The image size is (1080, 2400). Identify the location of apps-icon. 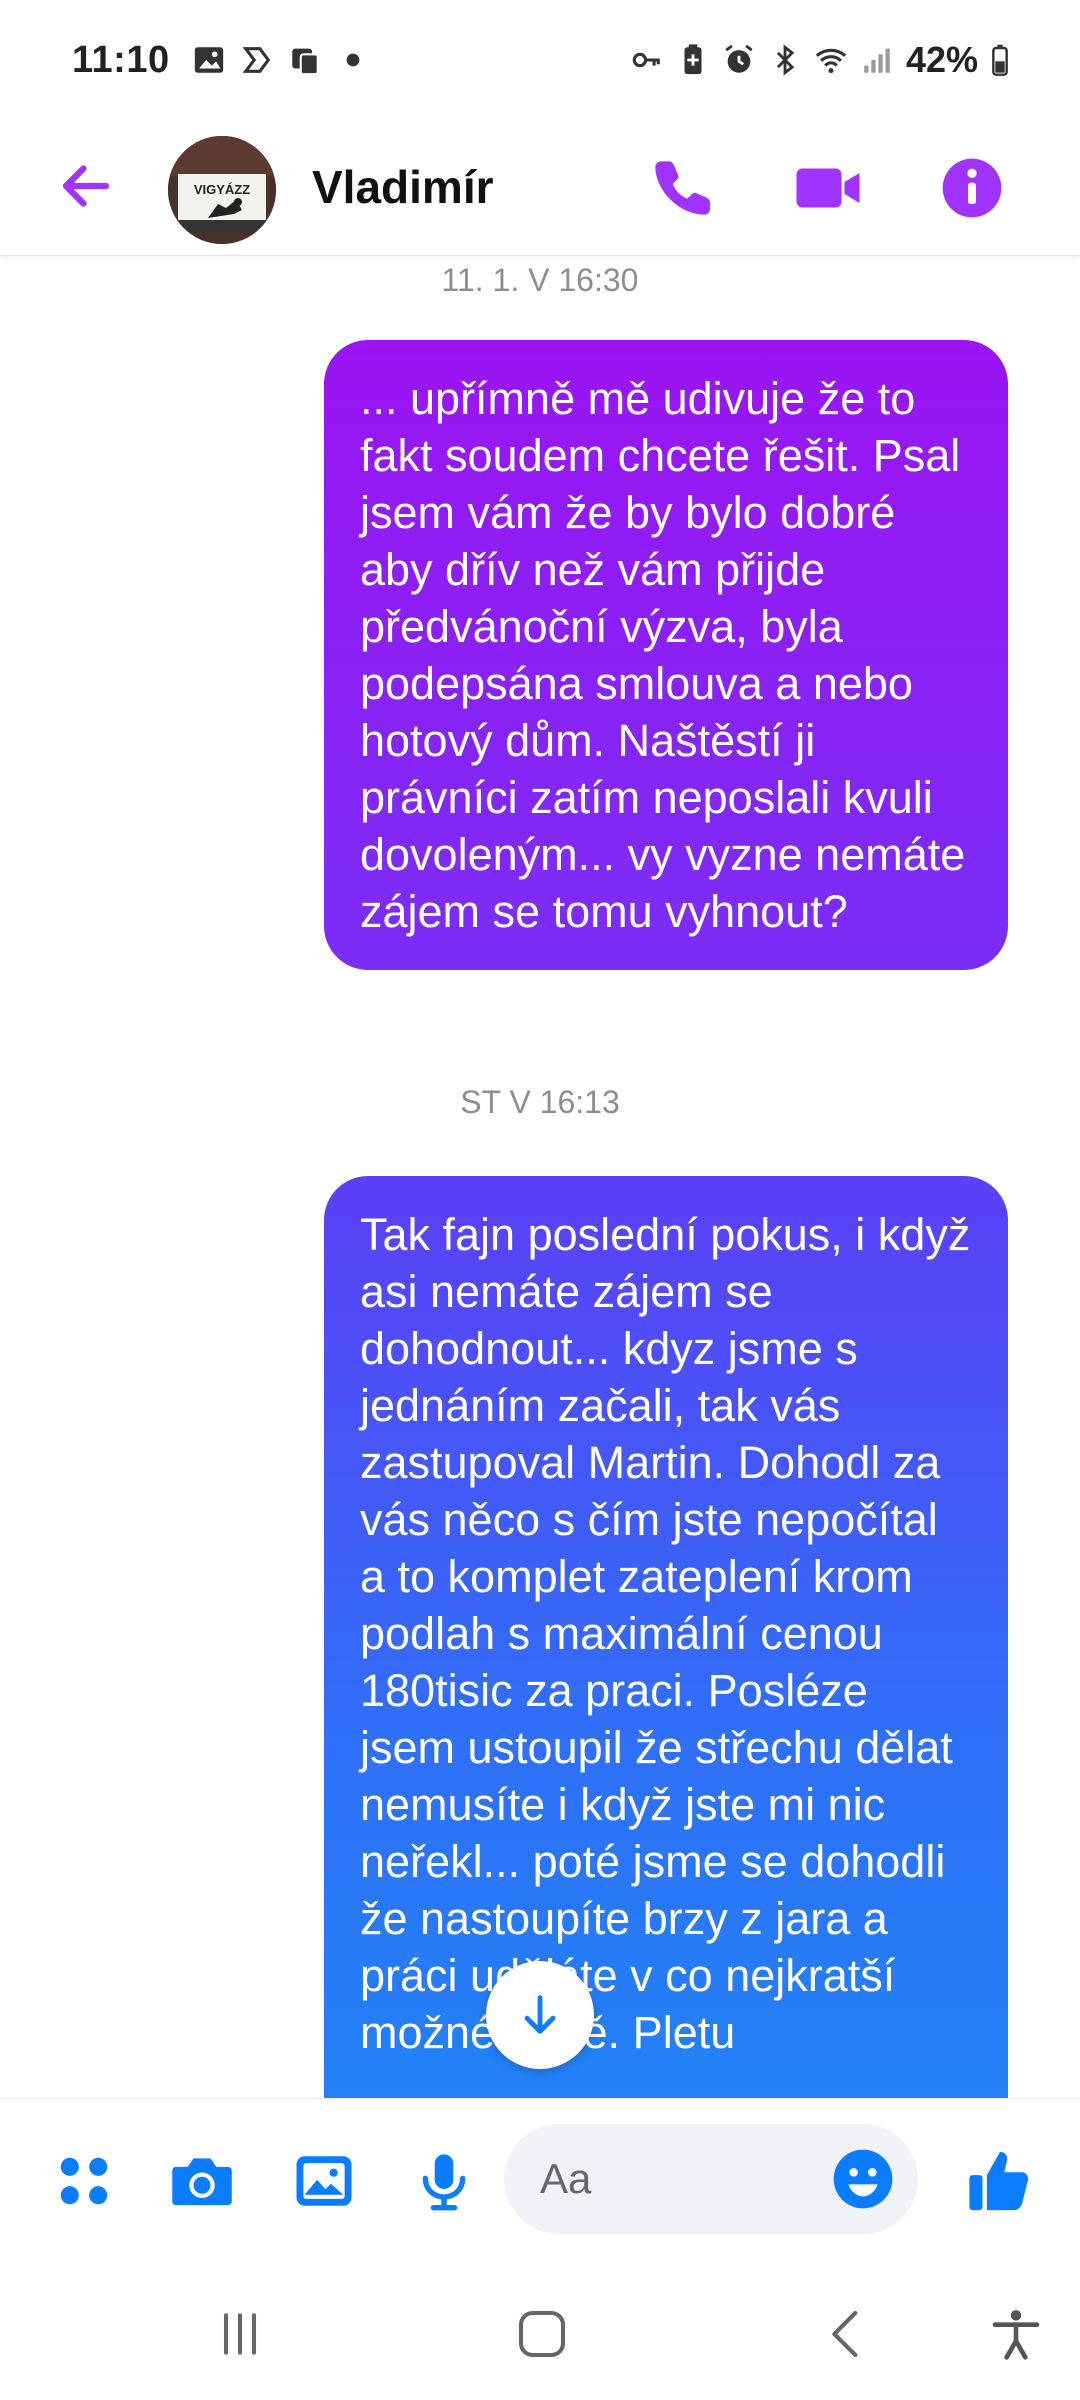
(84, 2181).